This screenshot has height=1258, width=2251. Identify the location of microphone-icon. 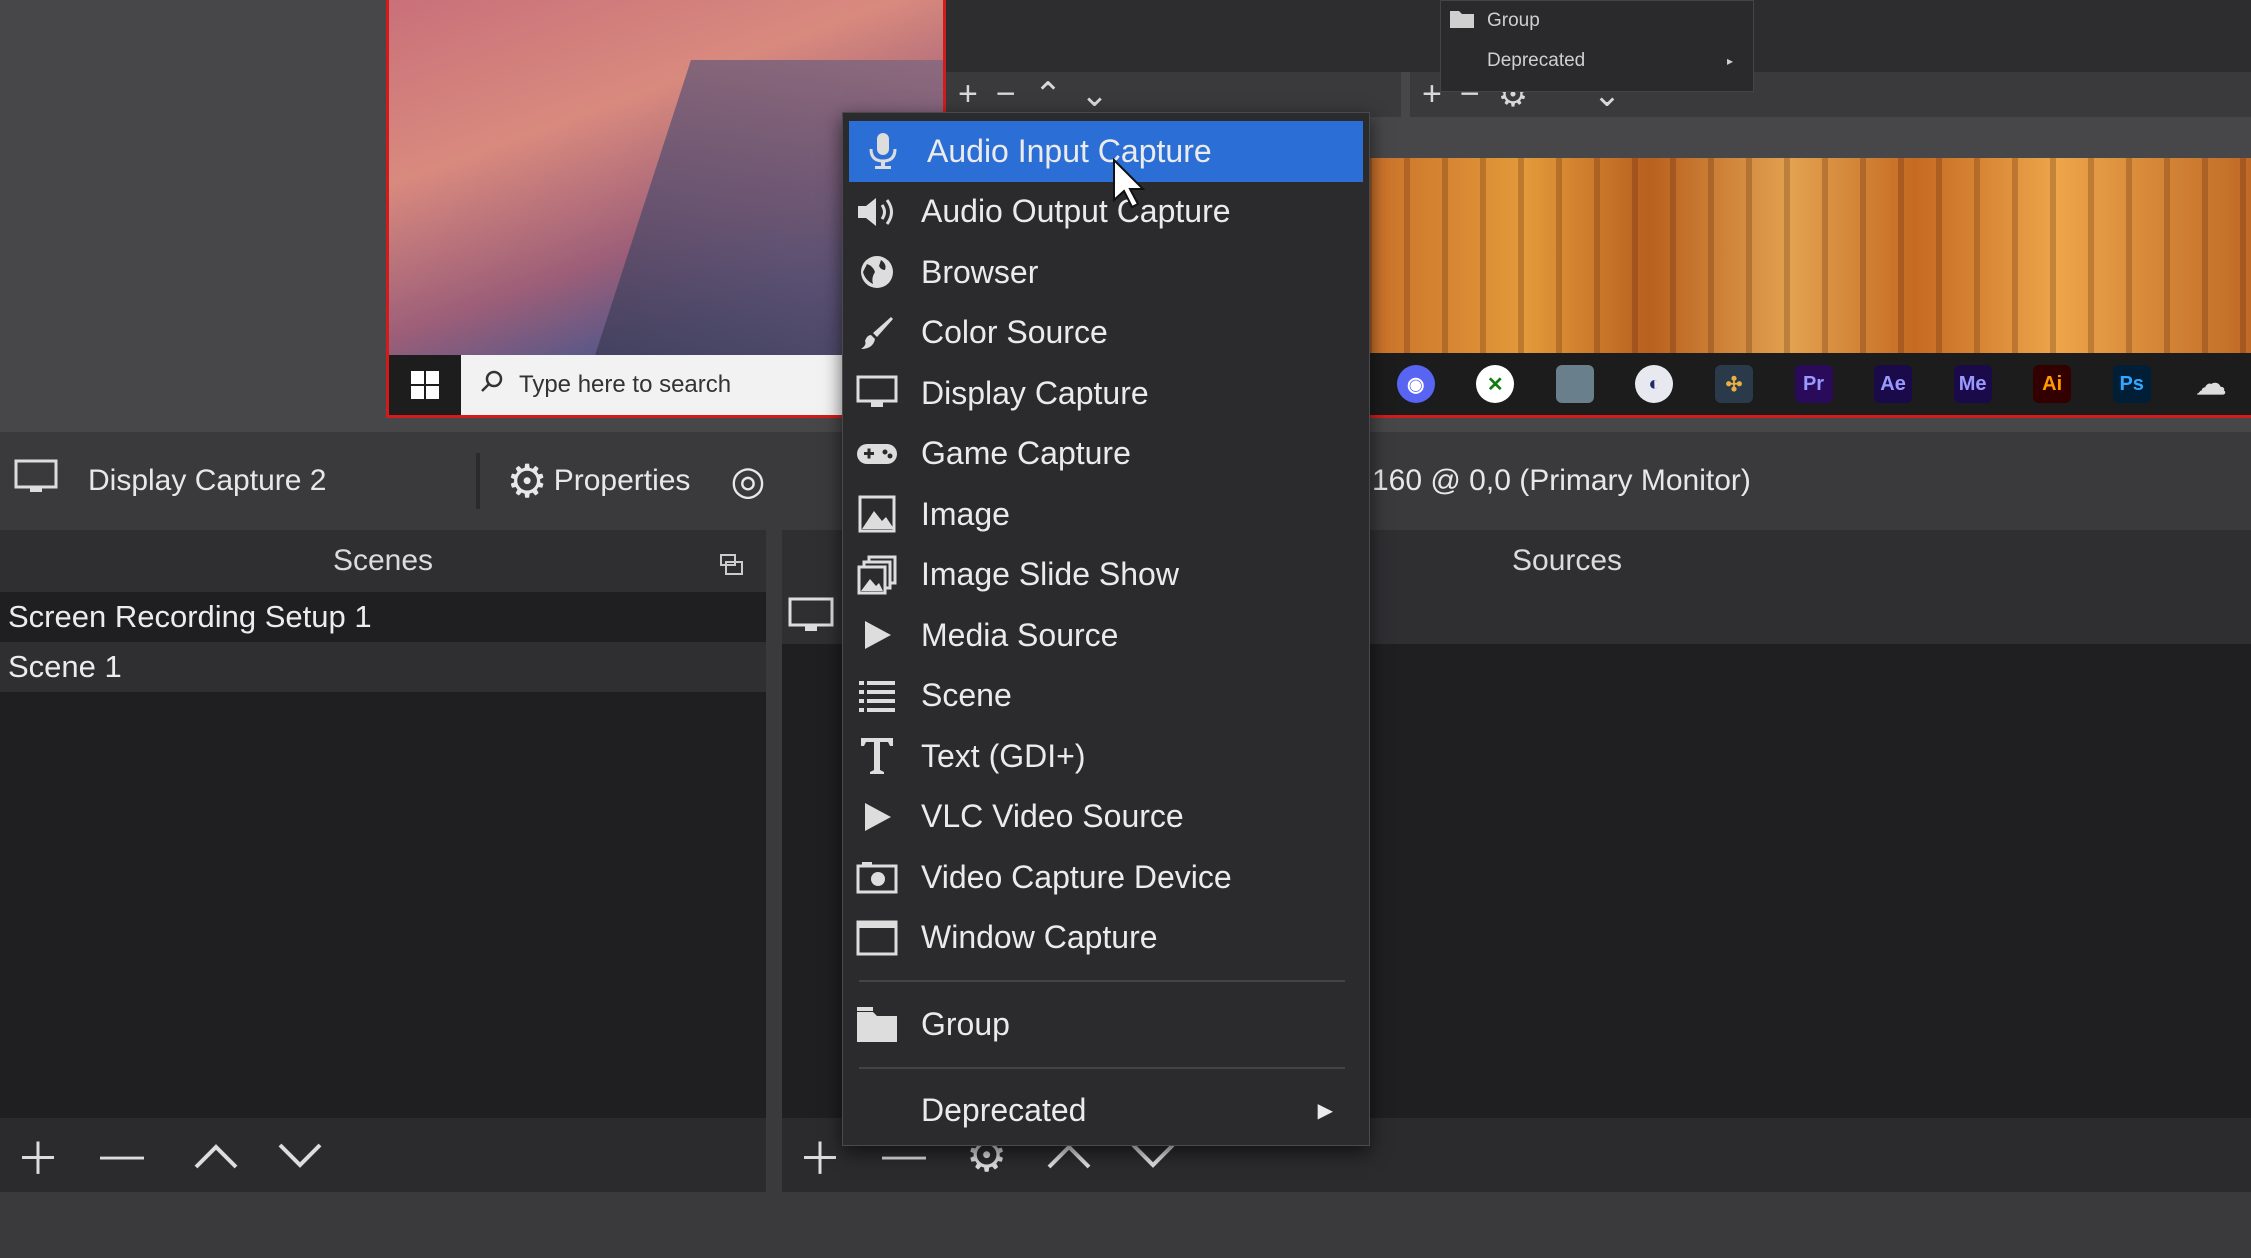
(883, 151).